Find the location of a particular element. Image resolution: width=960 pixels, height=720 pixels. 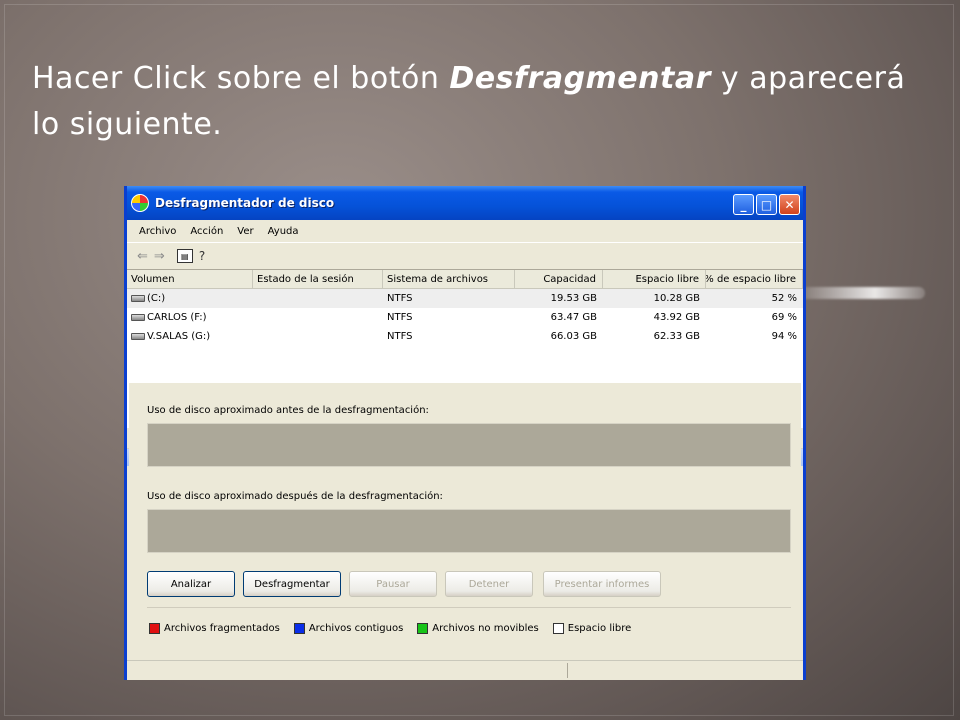

volume-free-pct: 94 % is located at coordinates (784, 336).